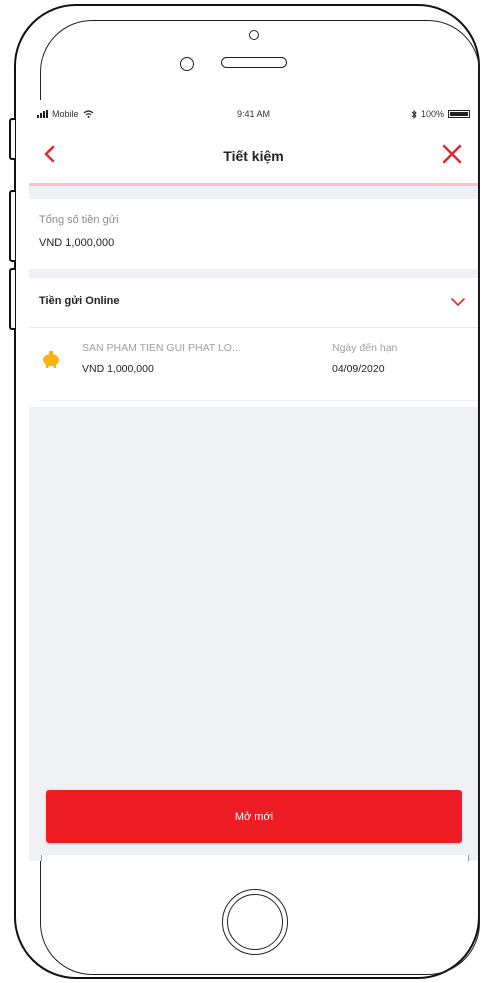 The width and height of the screenshot is (490, 983). Describe the element at coordinates (254, 62) in the screenshot. I see `earpiece-speaker` at that location.